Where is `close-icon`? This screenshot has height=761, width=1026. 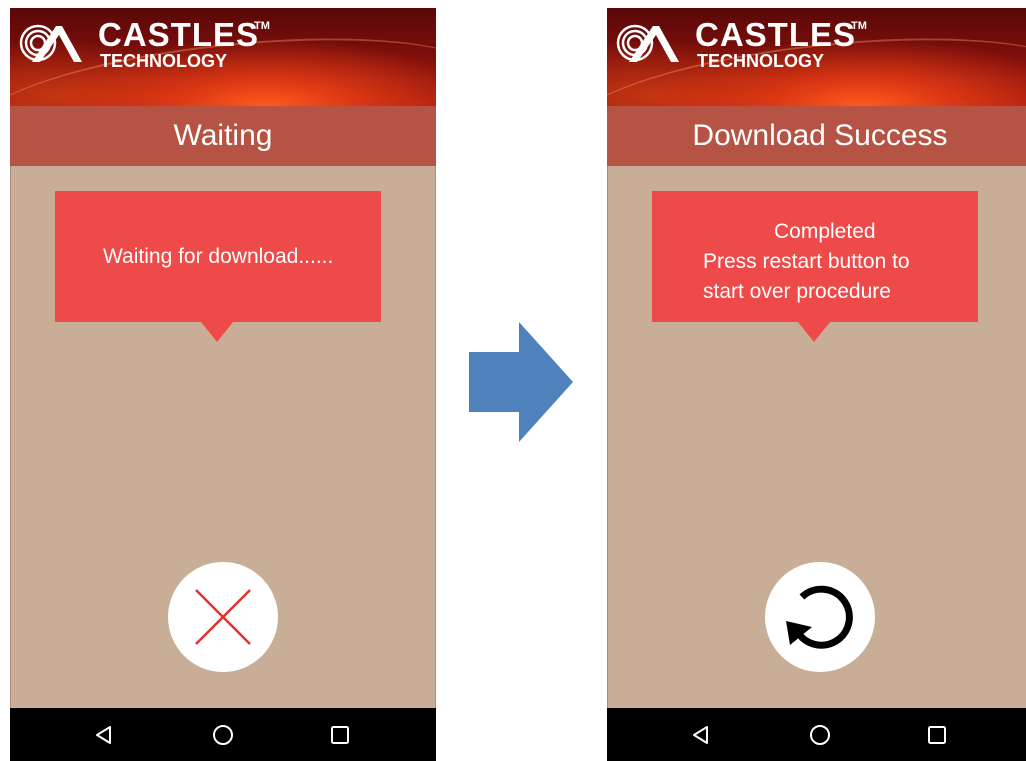
close-icon is located at coordinates (223, 617).